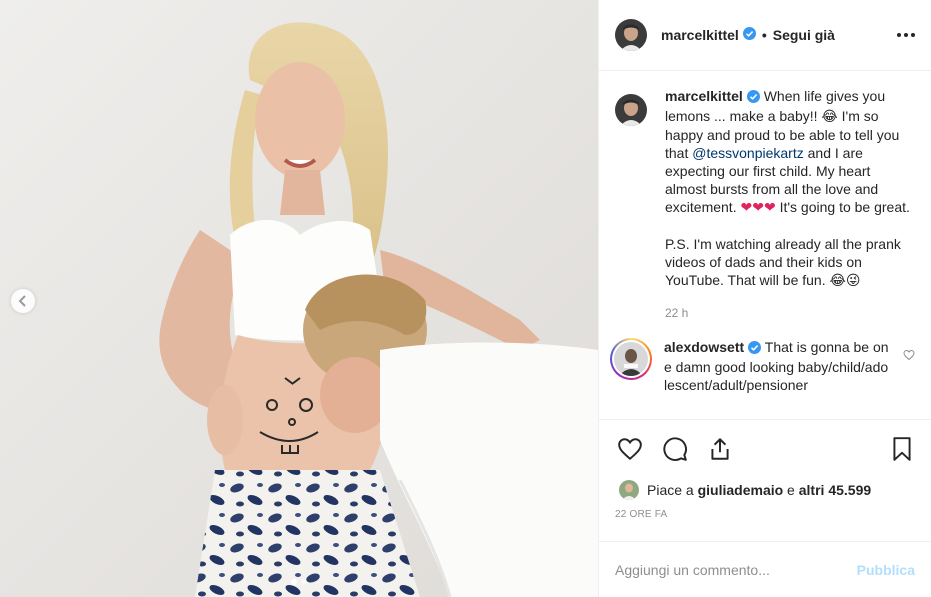 The image size is (931, 597). I want to click on carousel-indicator, so click(299, 582).